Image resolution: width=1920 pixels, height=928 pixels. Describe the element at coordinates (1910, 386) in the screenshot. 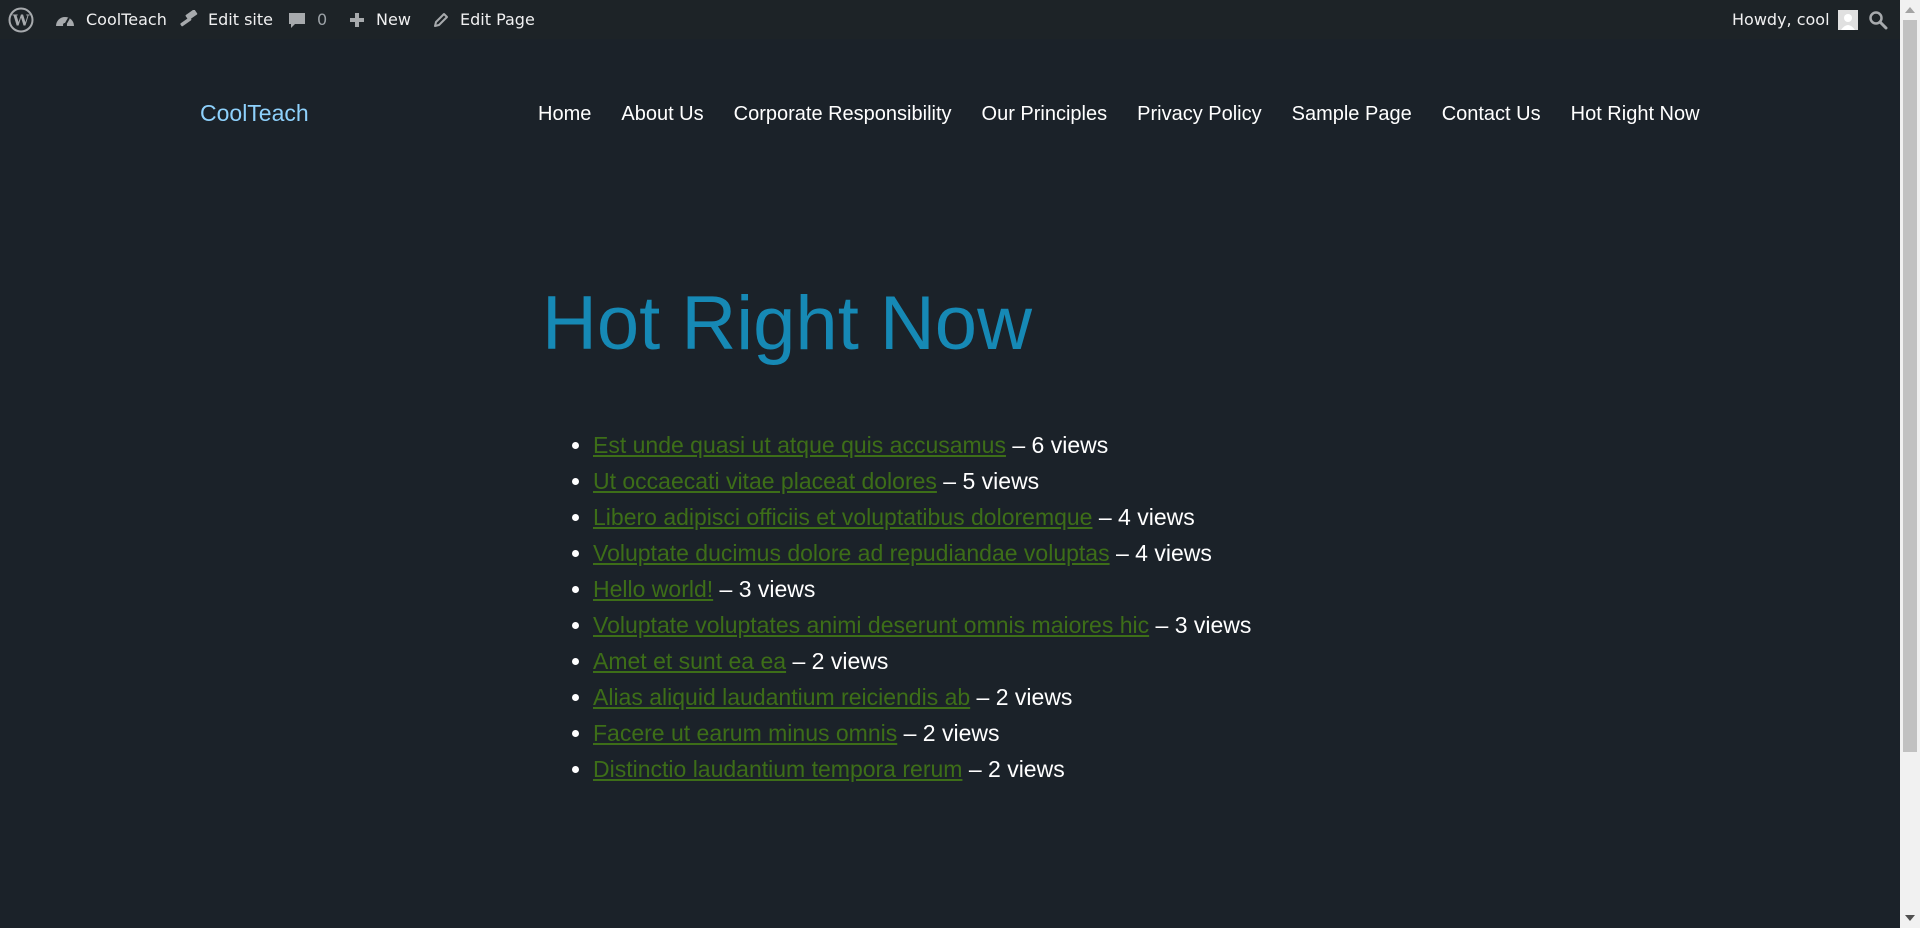

I see `scrollbar-thumb` at that location.